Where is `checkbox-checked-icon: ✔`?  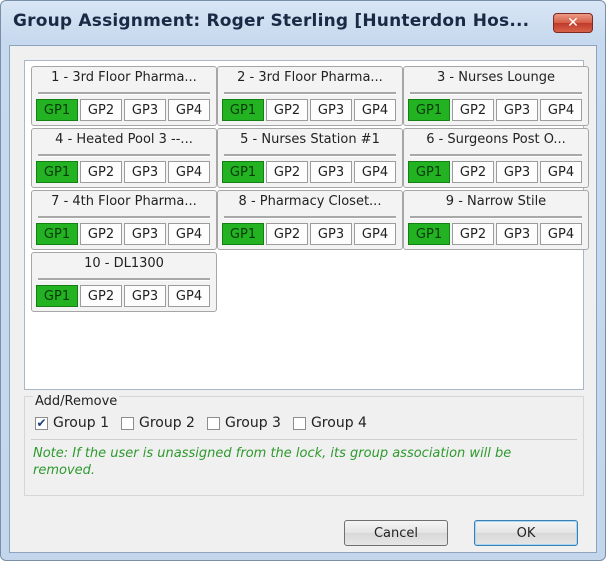
checkbox-checked-icon: ✔ is located at coordinates (41, 423).